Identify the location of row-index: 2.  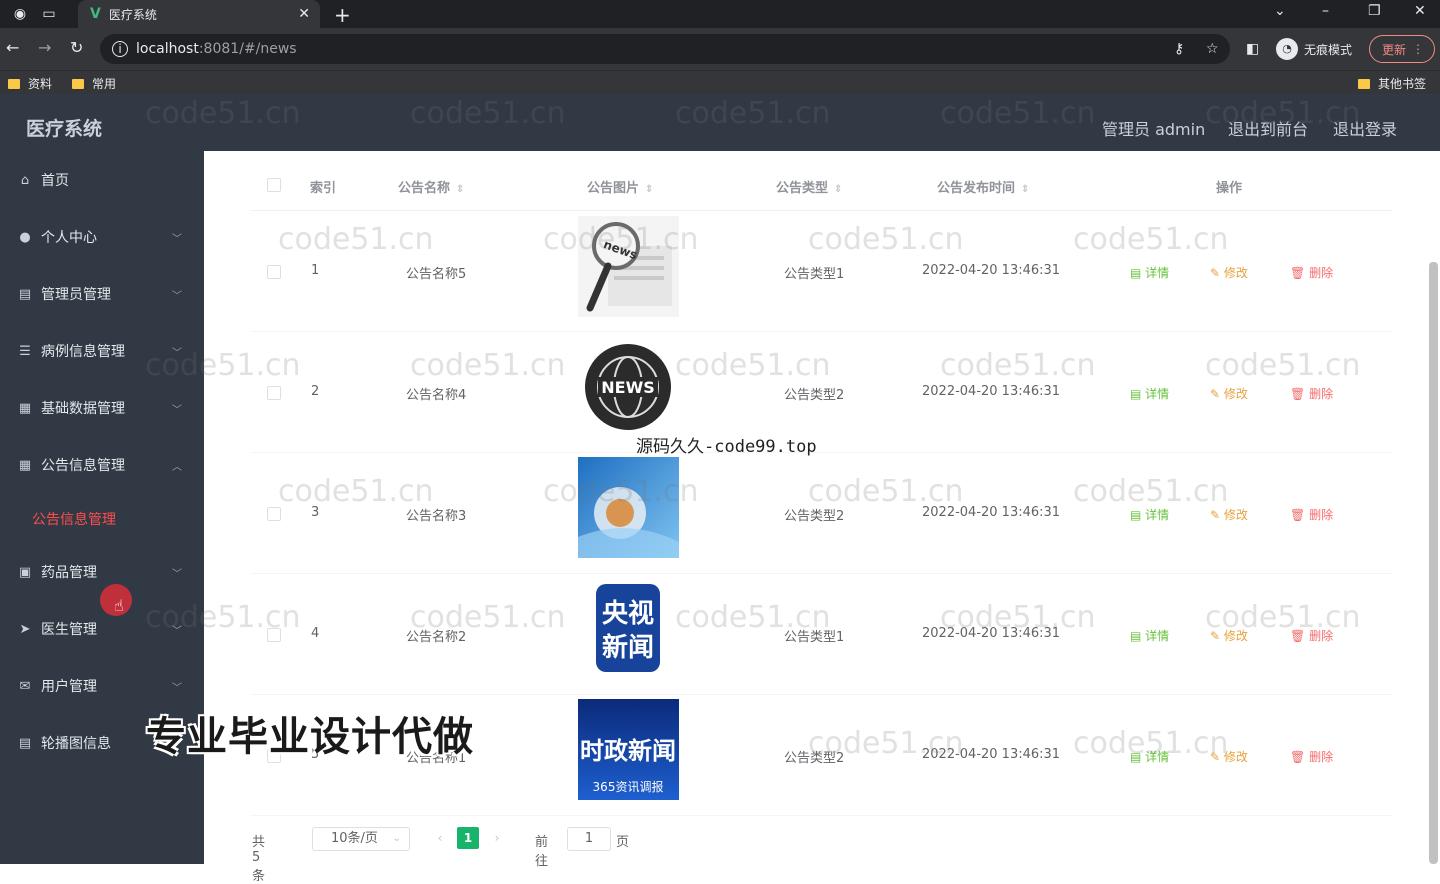
(315, 391).